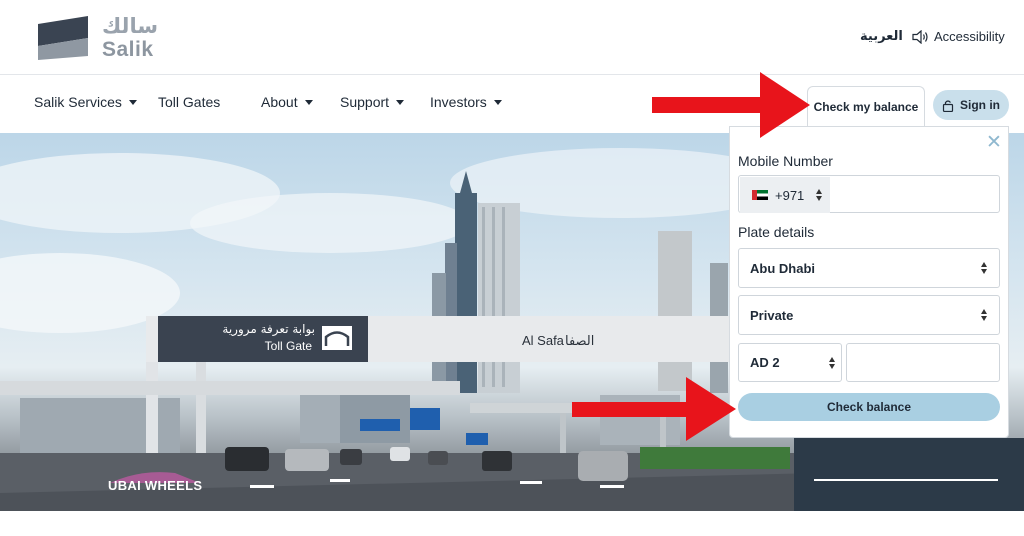 Image resolution: width=1024 pixels, height=536 pixels. I want to click on nav-item-label: Toll Gates, so click(189, 102).